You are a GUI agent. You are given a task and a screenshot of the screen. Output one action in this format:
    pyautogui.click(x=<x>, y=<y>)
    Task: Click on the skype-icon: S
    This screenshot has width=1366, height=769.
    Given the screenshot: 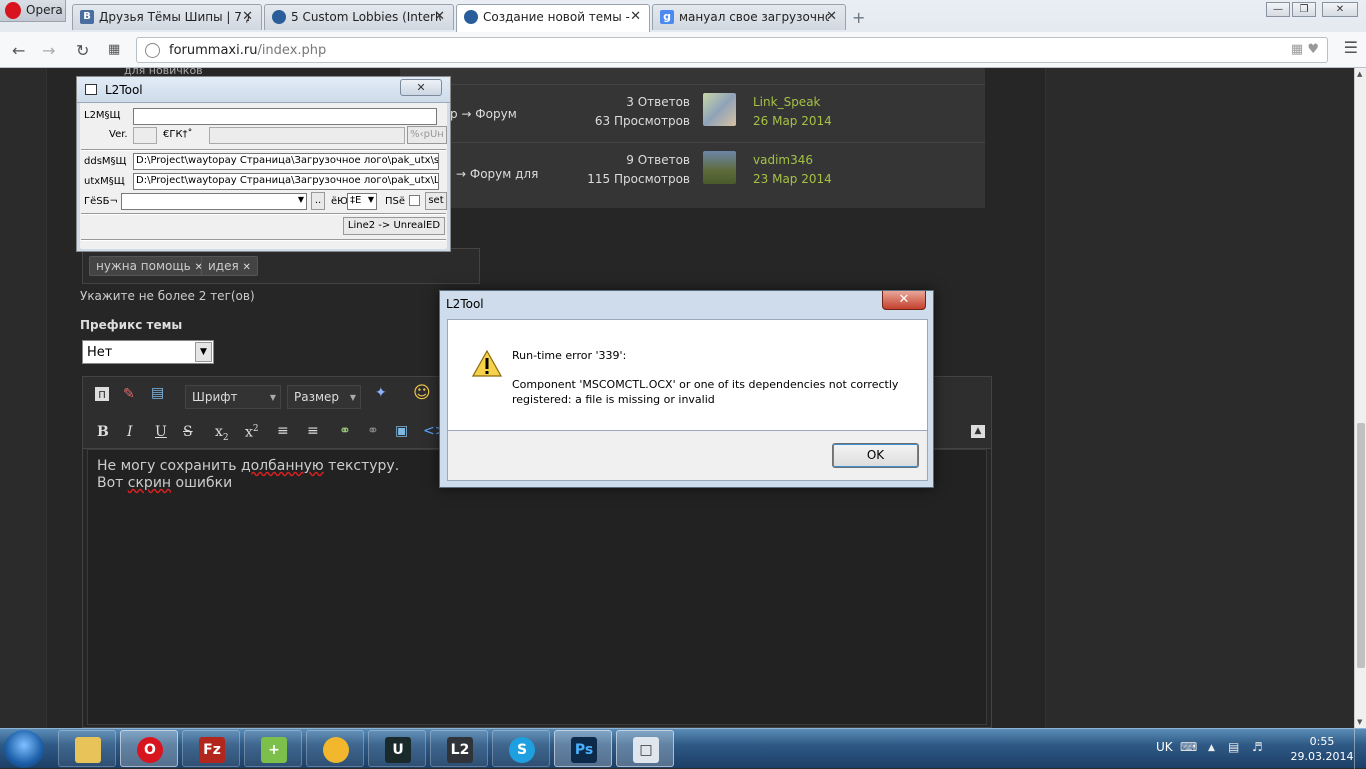 What is the action you would take?
    pyautogui.click(x=522, y=750)
    